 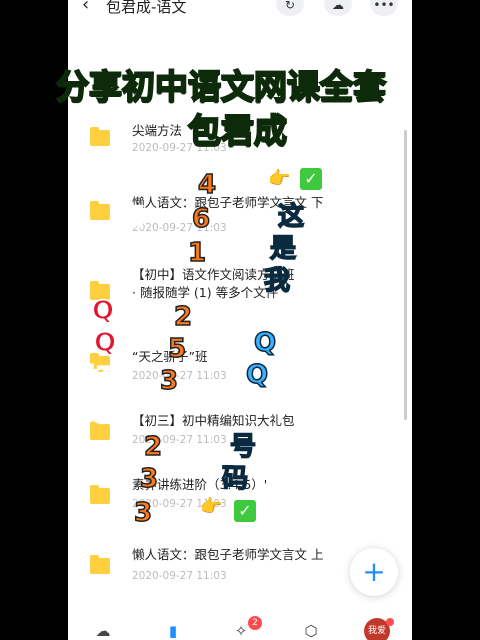 I want to click on overlay-number: 1, so click(x=197, y=253).